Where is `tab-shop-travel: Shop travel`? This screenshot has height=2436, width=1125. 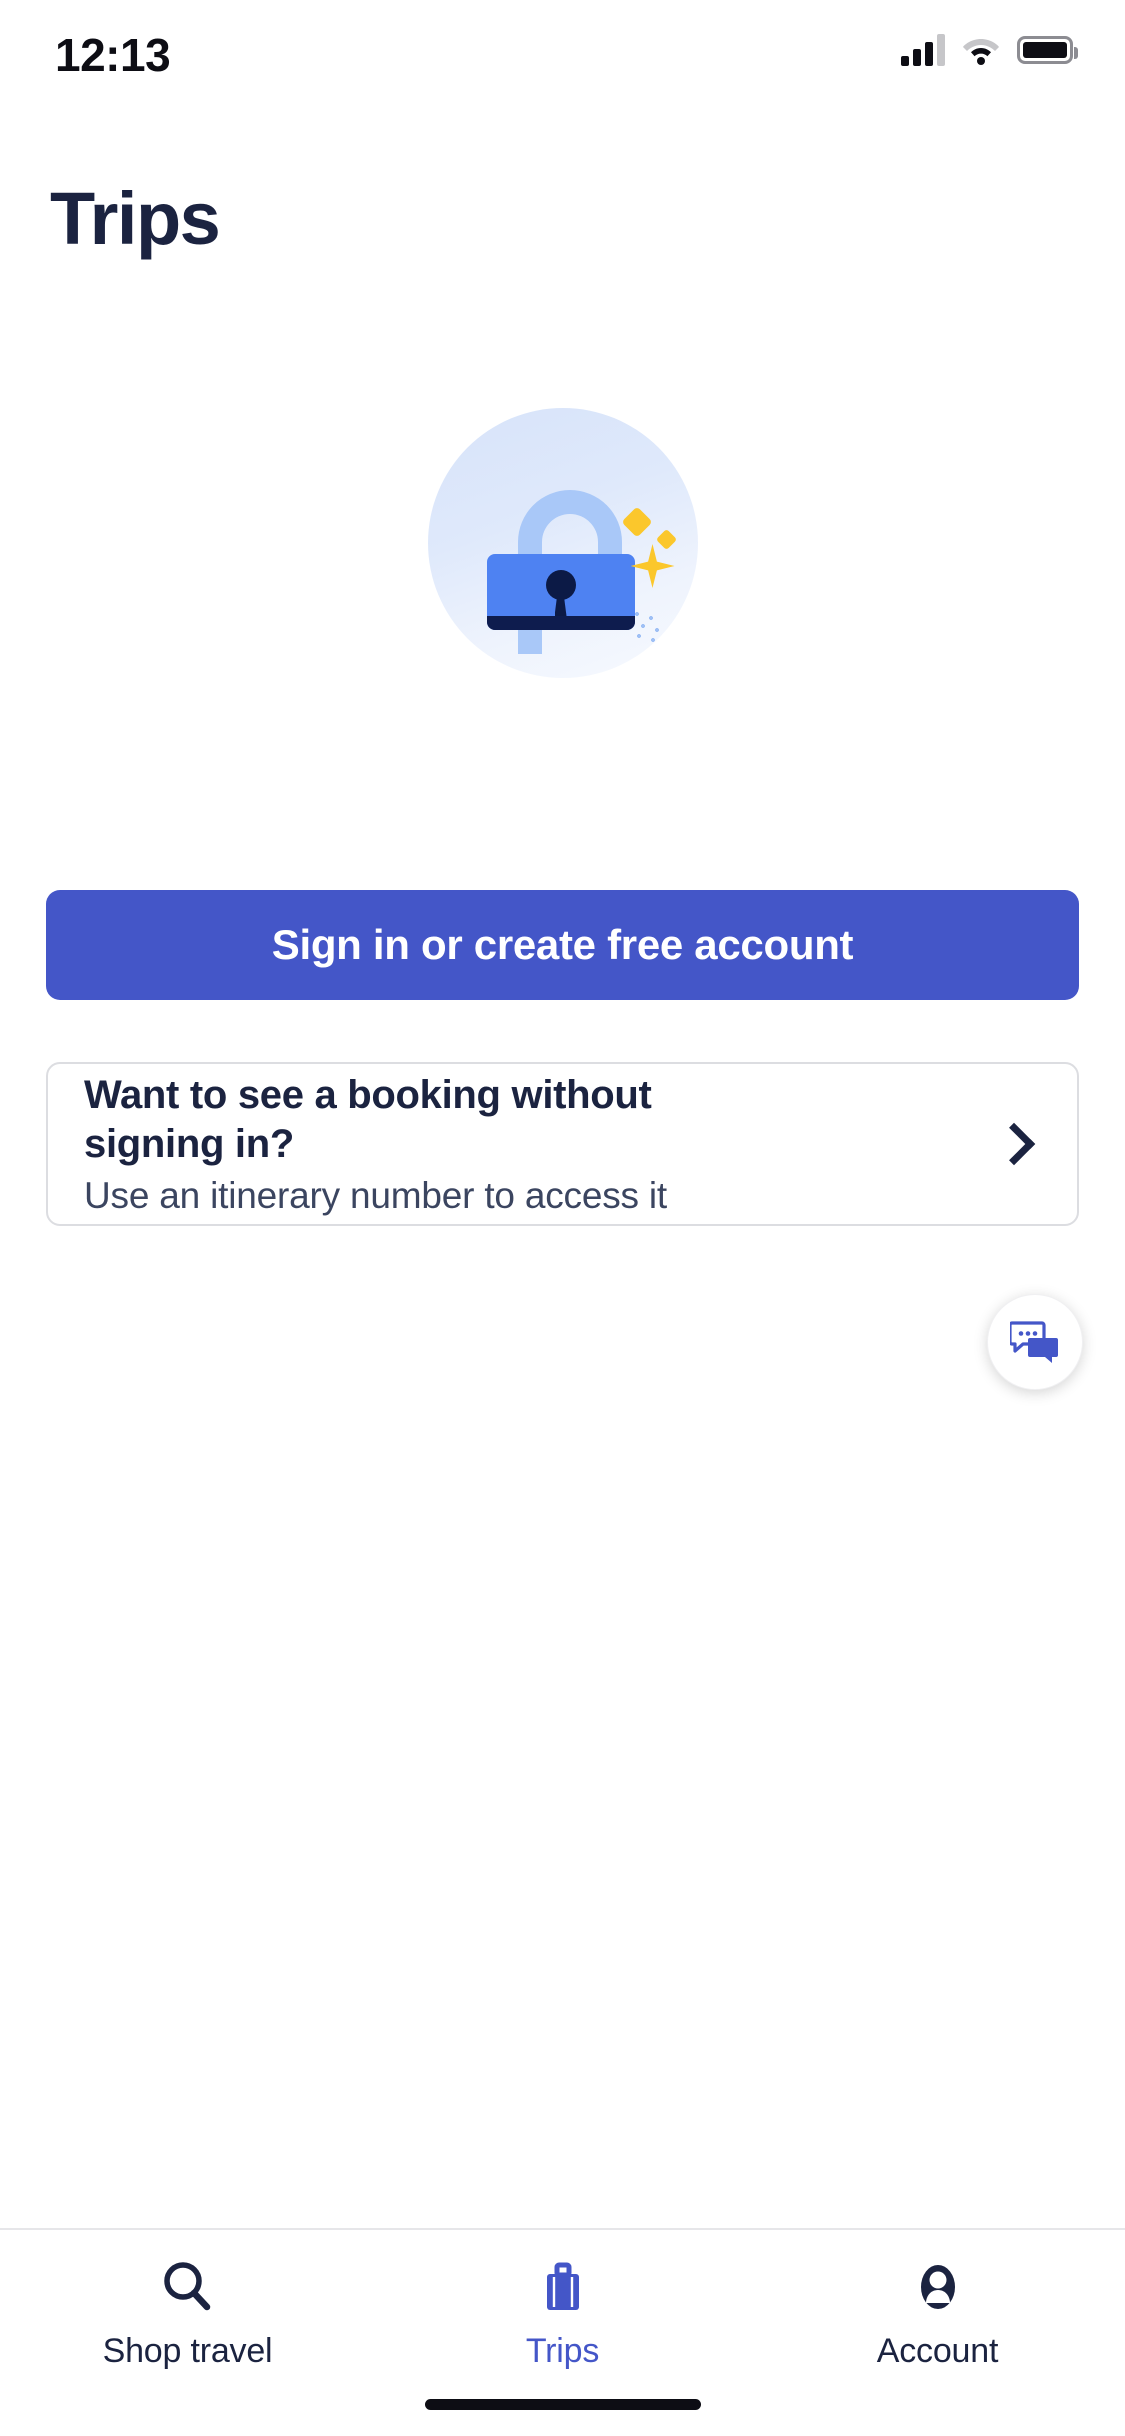
tab-shop-travel: Shop travel is located at coordinates (187, 2313).